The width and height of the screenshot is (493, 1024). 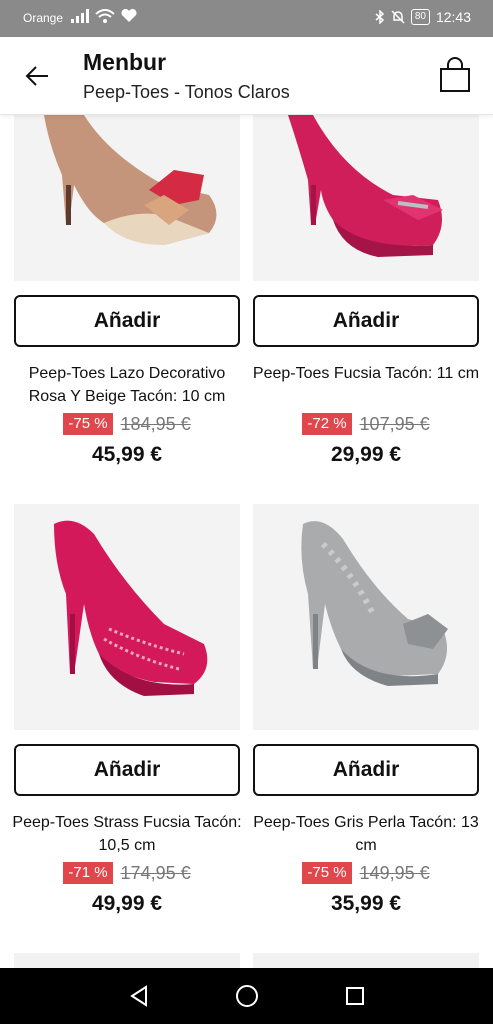 I want to click on signal-icon, so click(x=80, y=16).